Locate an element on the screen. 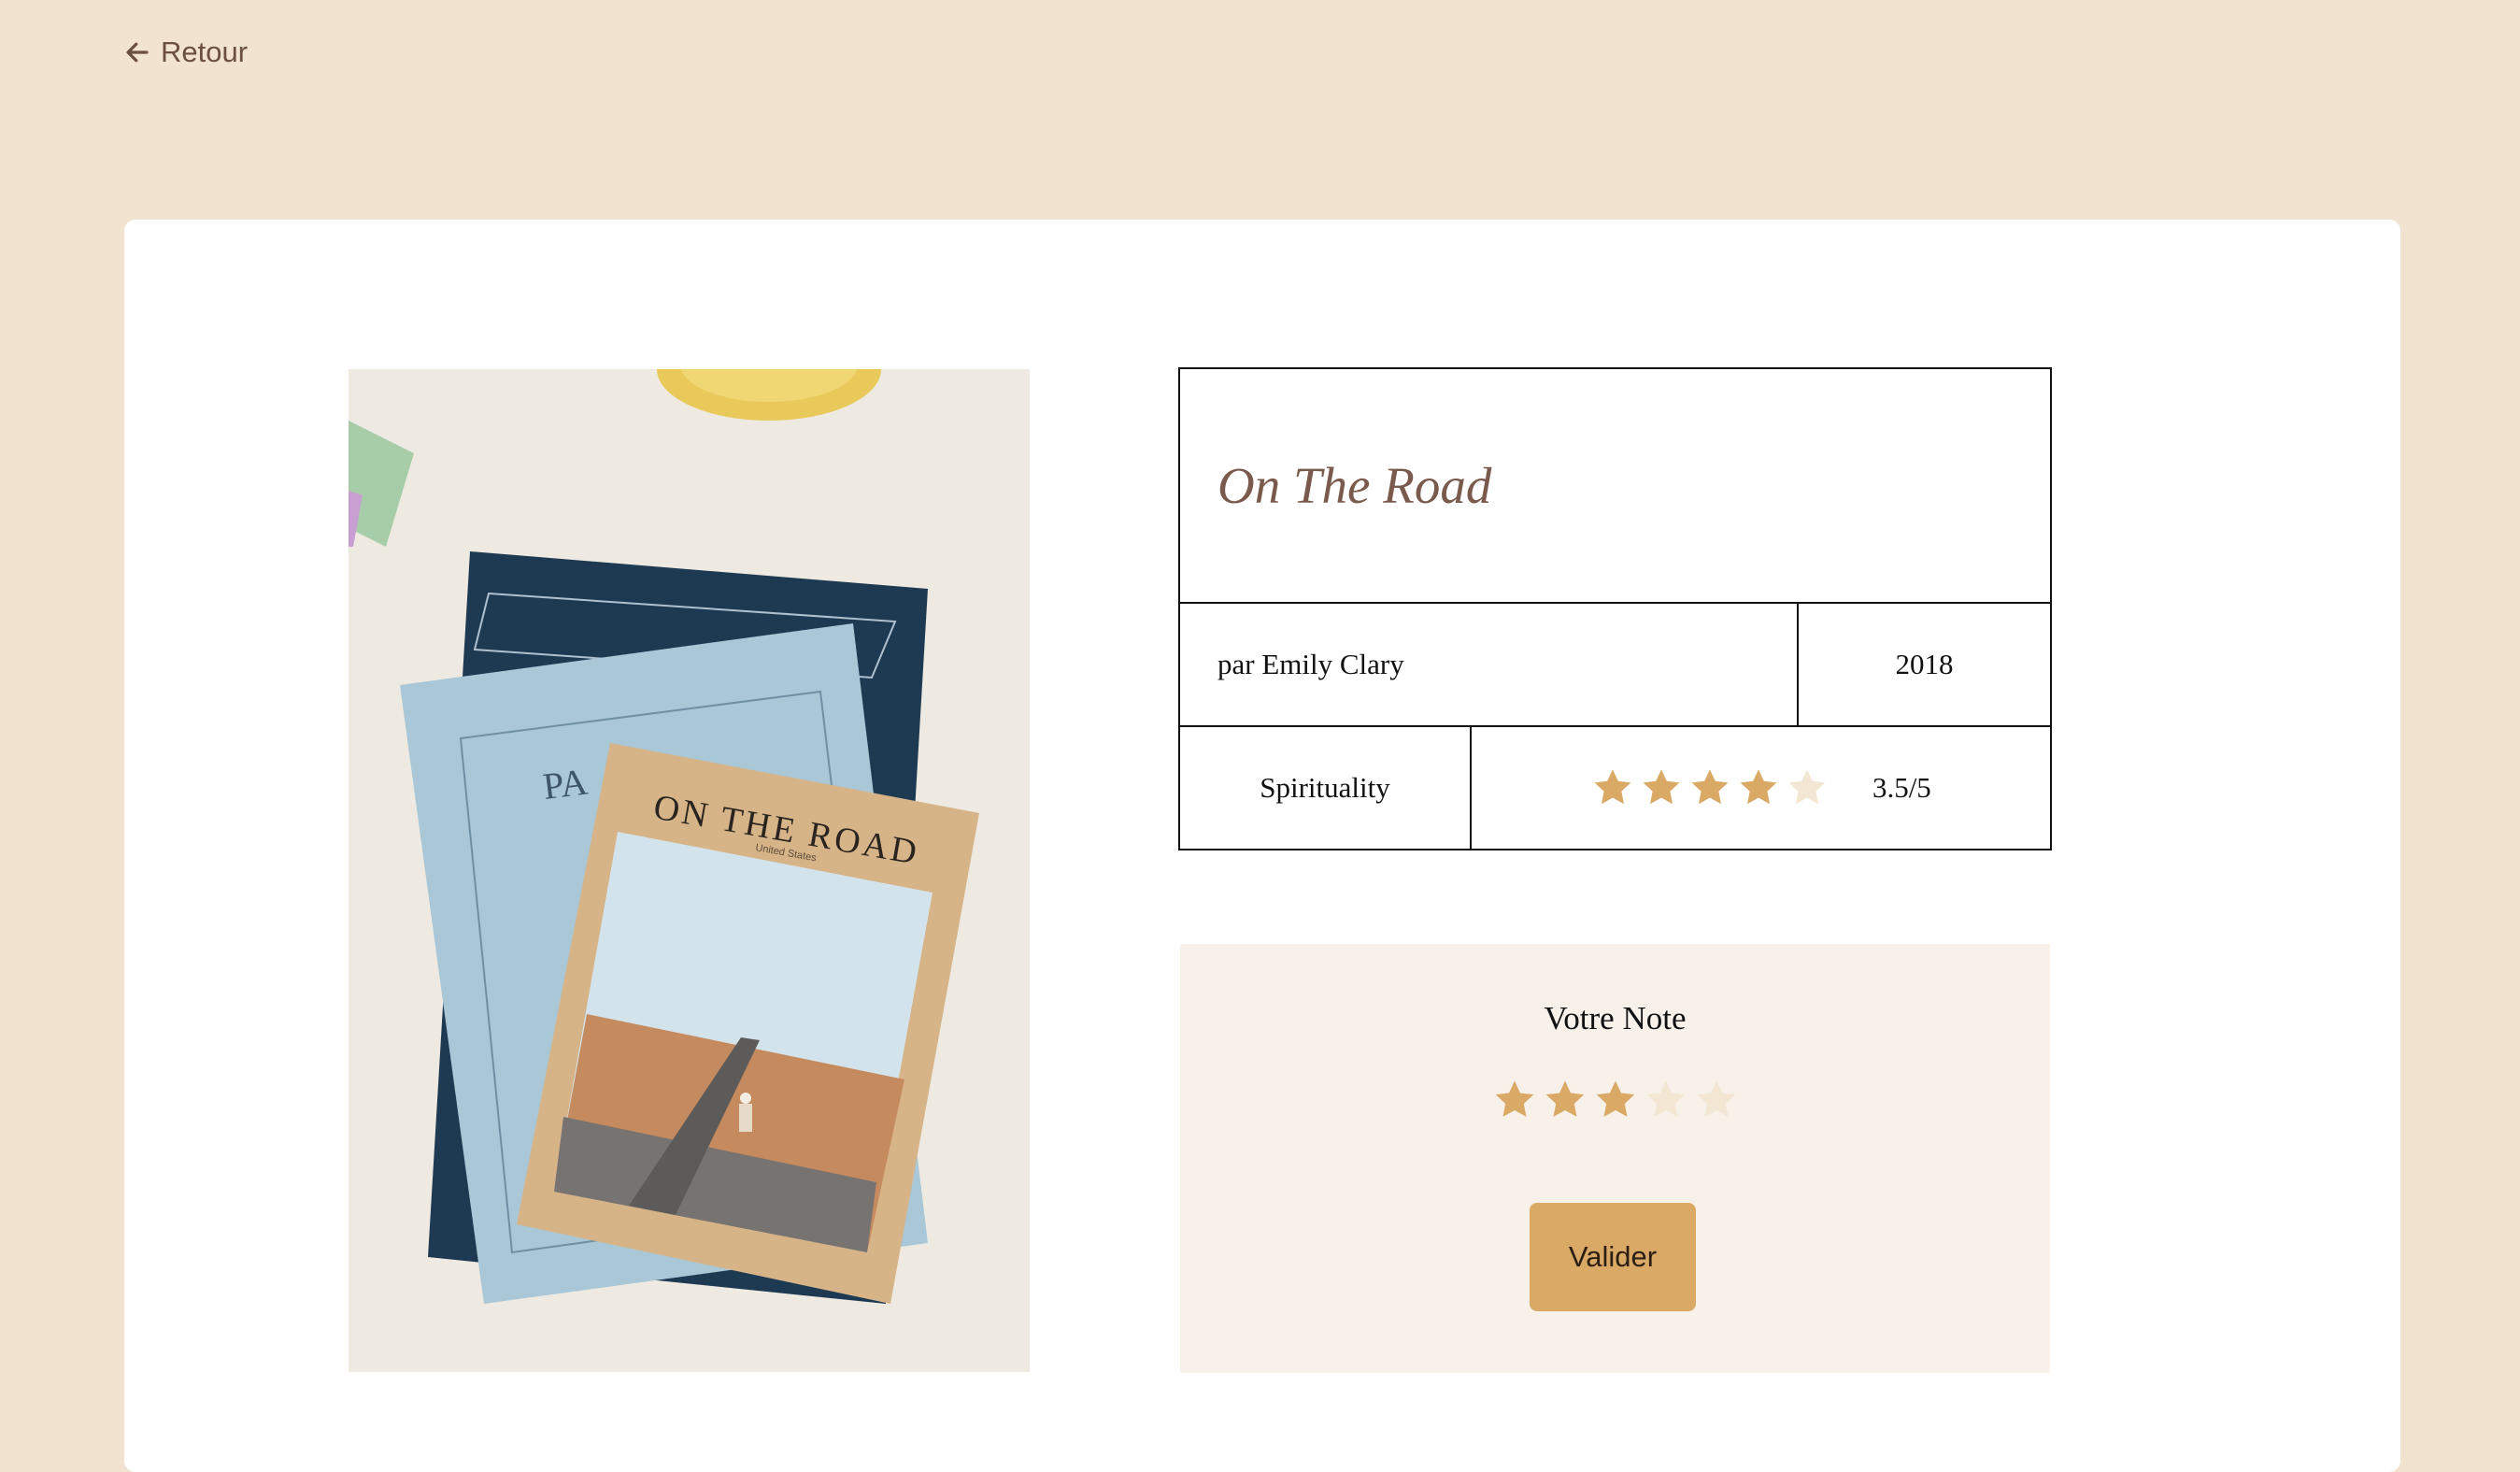 Image resolution: width=2520 pixels, height=1472 pixels. arrow-left-icon is located at coordinates (137, 53).